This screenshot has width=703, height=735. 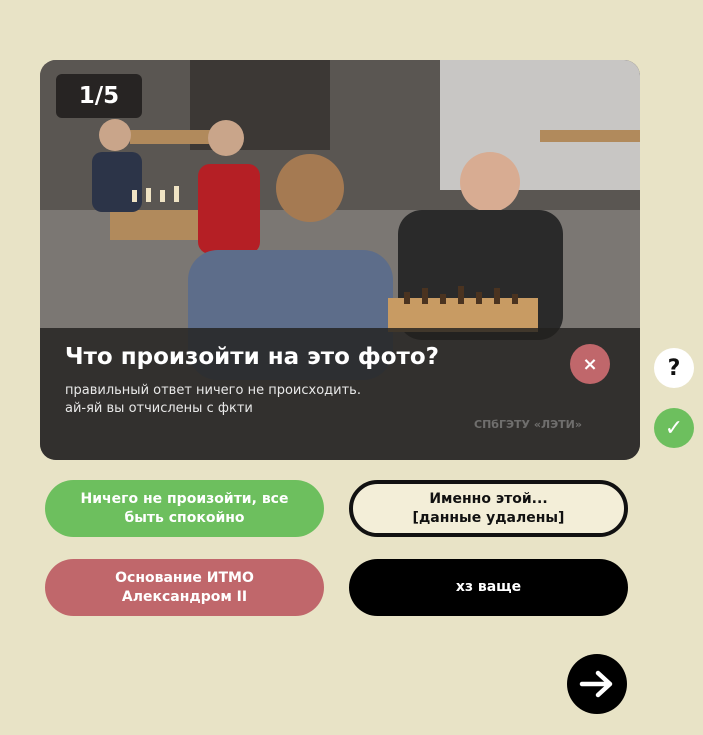 I want to click on question-title: Что произойти на это фото?, so click(x=252, y=357).